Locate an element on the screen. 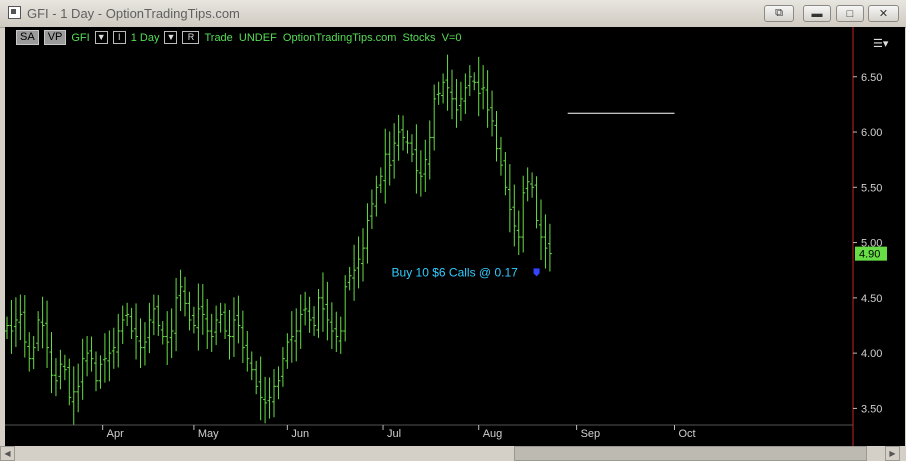 The image size is (906, 461). r-dropdown: R is located at coordinates (191, 37).